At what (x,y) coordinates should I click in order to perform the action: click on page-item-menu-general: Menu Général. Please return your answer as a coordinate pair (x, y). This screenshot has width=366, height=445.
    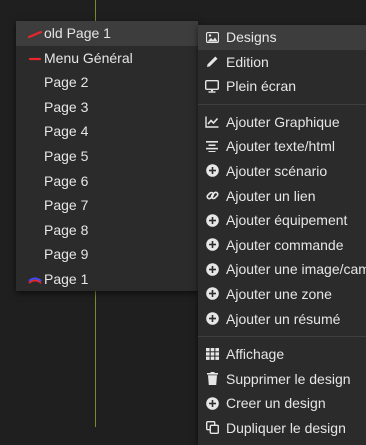
    Looking at the image, I should click on (107, 58).